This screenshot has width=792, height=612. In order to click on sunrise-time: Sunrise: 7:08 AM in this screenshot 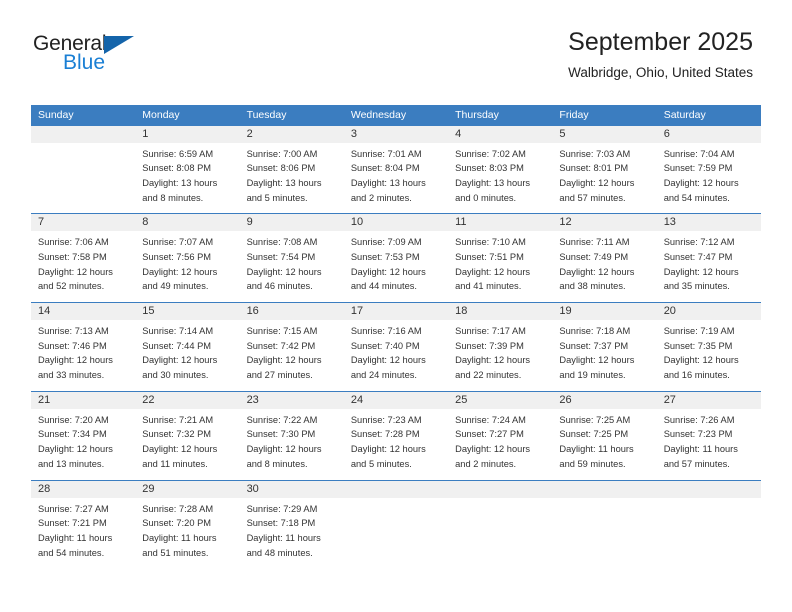, I will do `click(282, 242)`.